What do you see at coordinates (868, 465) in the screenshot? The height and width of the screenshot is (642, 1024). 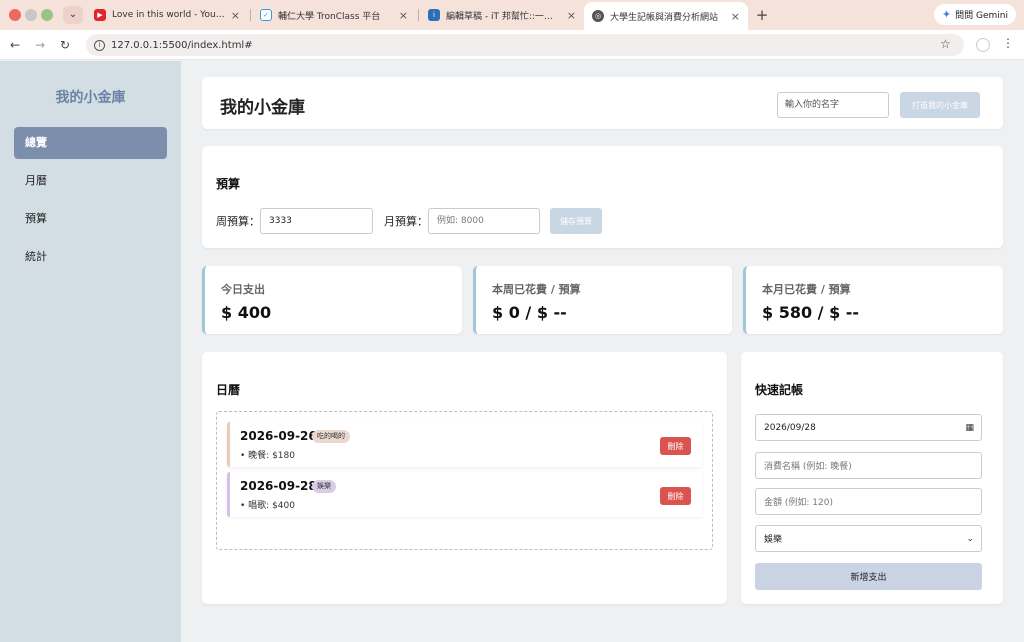 I see `expense-name-input: 消費名稱 (例如: 晚餐)` at bounding box center [868, 465].